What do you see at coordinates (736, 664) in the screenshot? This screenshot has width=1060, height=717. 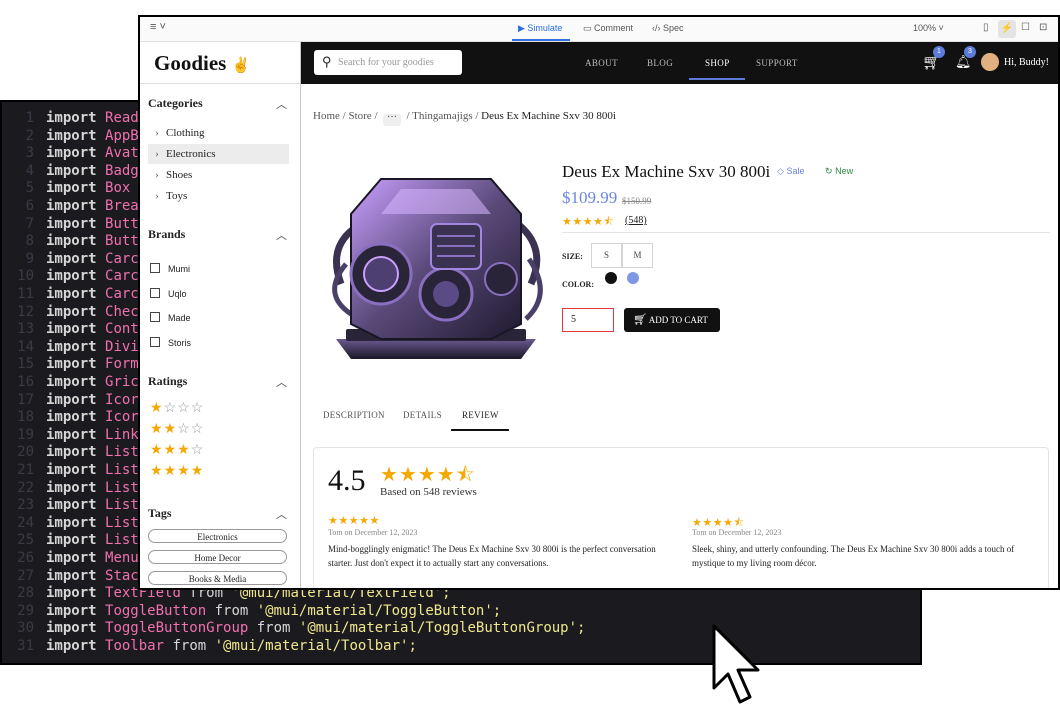 I see `mouse-cursor-icon` at bounding box center [736, 664].